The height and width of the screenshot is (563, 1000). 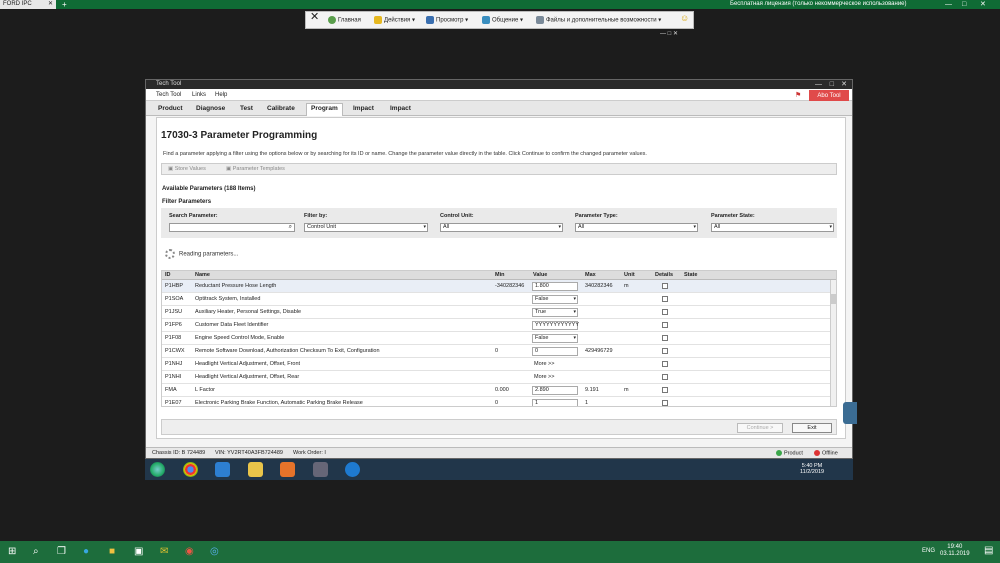 I want to click on folder-icon, so click(x=255, y=469).